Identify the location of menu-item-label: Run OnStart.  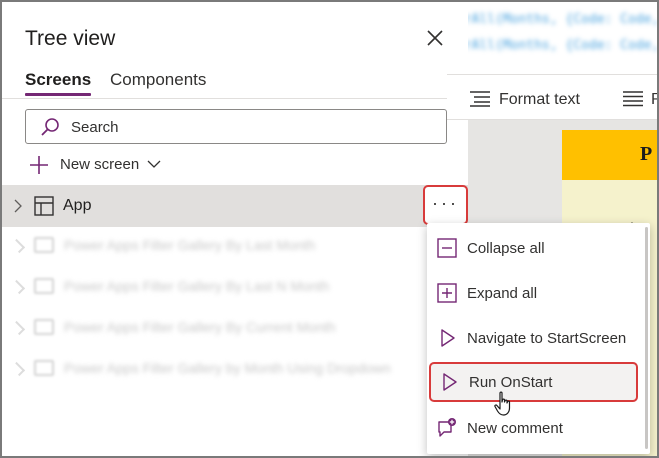
(511, 382).